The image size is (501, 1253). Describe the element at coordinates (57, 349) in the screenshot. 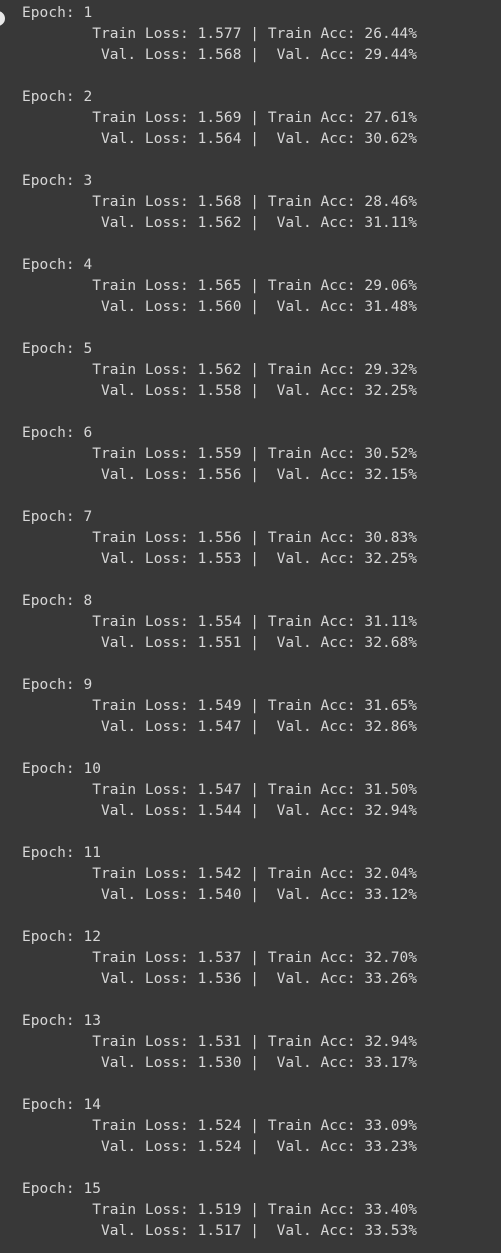

I see `epoch-line: Epoch: 5` at that location.